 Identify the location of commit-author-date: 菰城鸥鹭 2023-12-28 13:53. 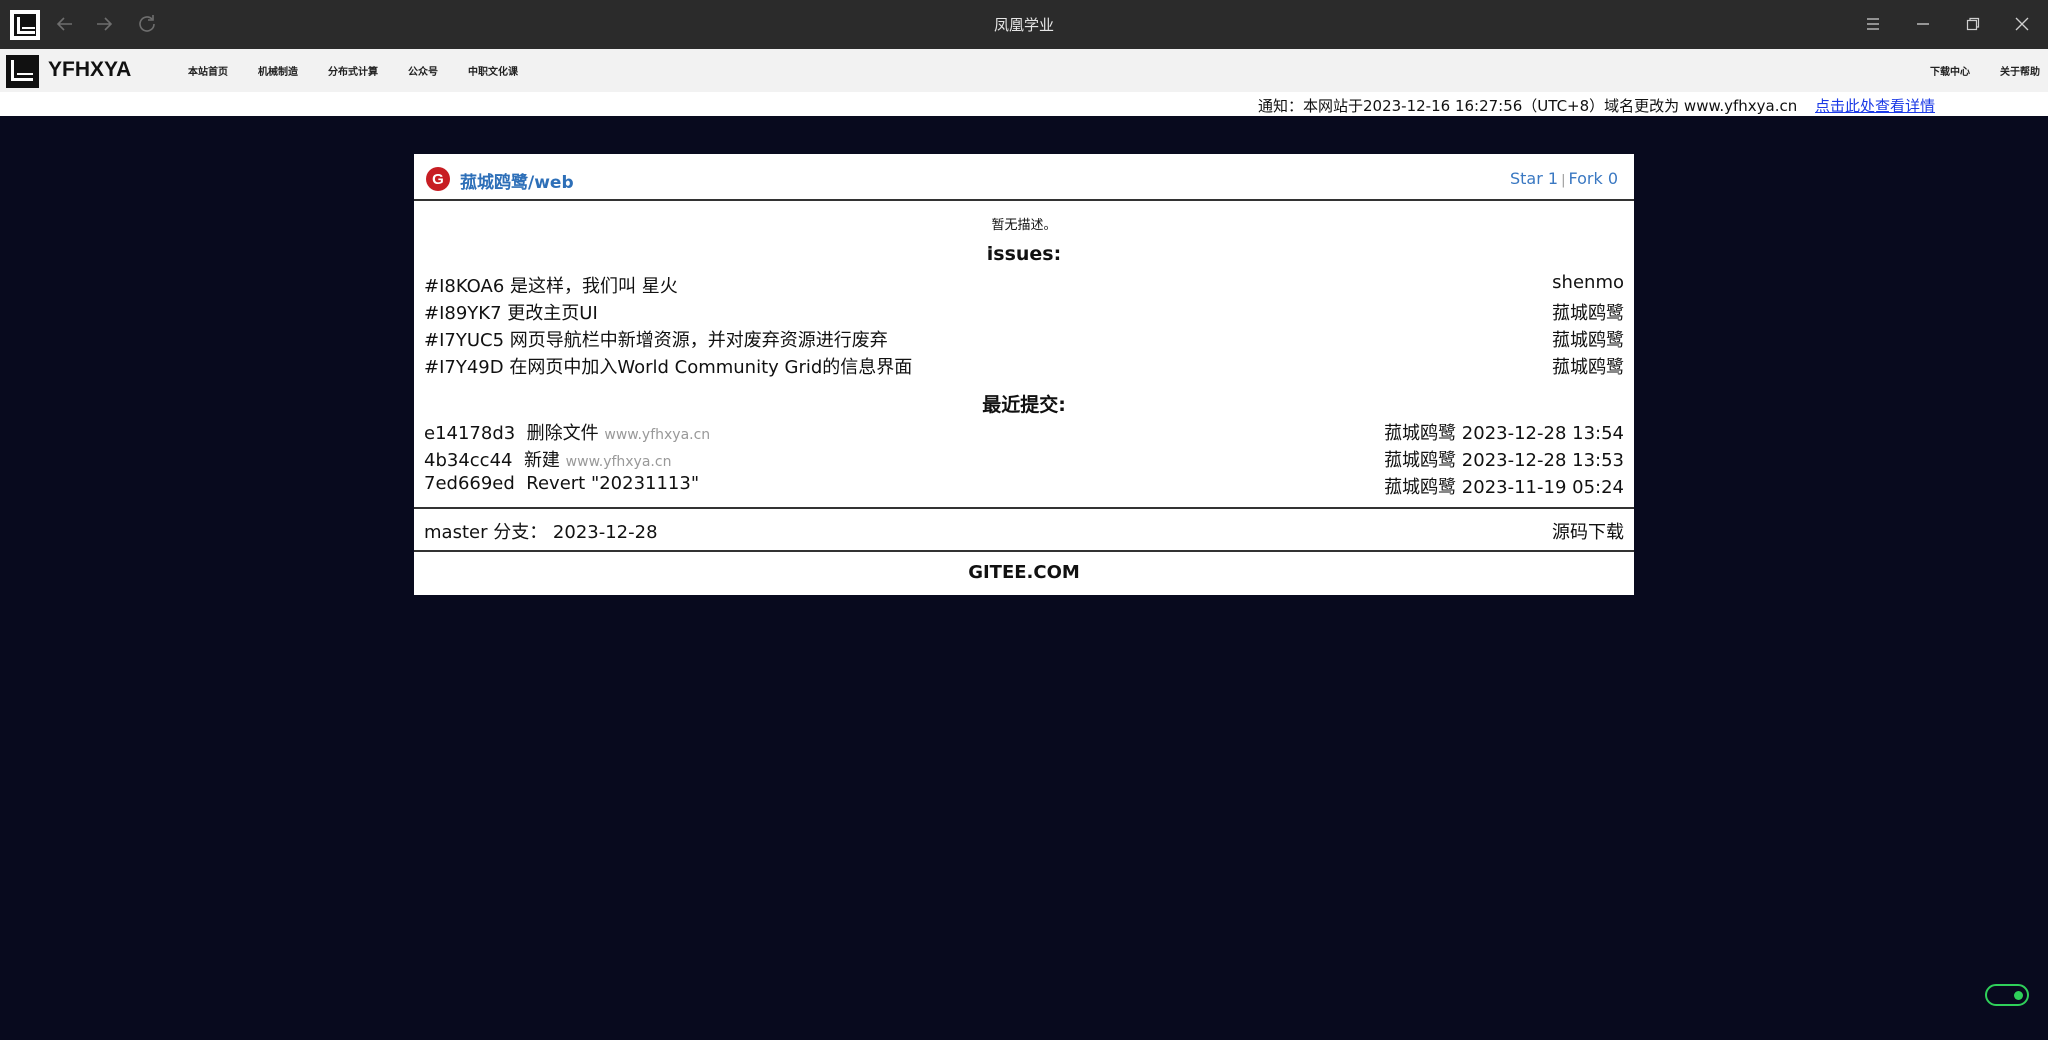
(1504, 460).